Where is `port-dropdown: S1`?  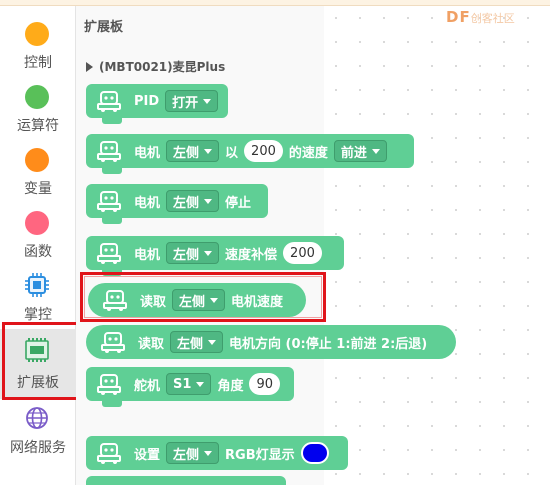
port-dropdown: S1 is located at coordinates (189, 384).